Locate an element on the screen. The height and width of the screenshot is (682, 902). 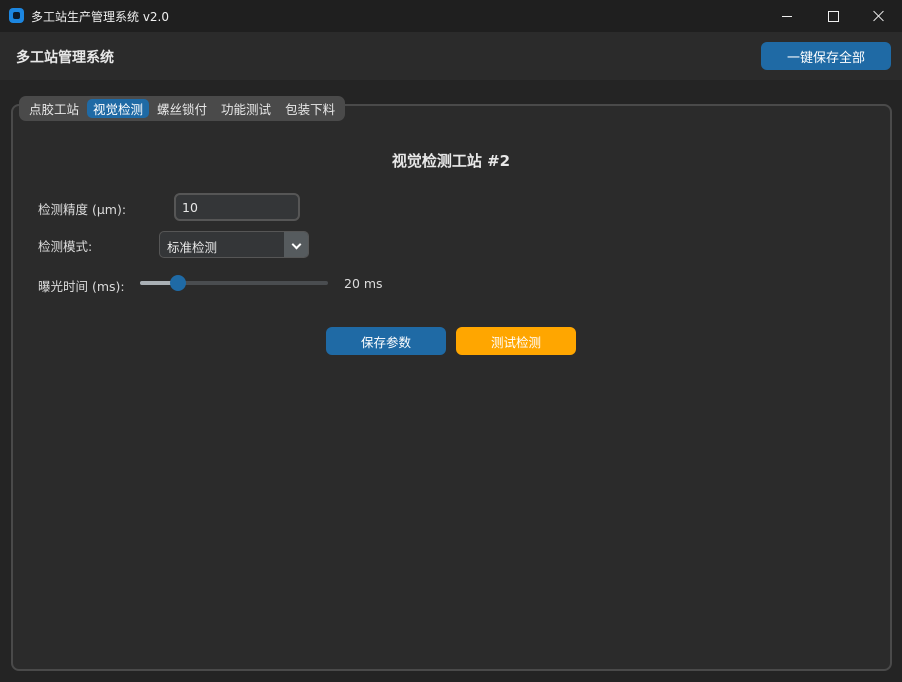
station-tabs: 点胶工站 视觉检测 螺丝锁付 功能测试 包装下料 is located at coordinates (182, 108).